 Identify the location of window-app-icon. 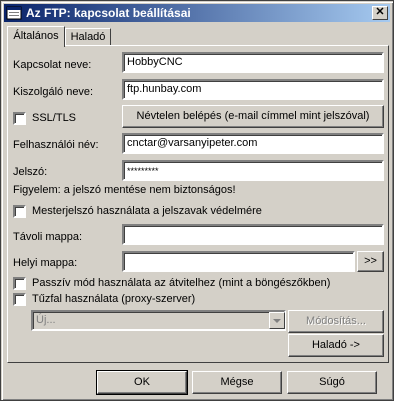
(14, 13).